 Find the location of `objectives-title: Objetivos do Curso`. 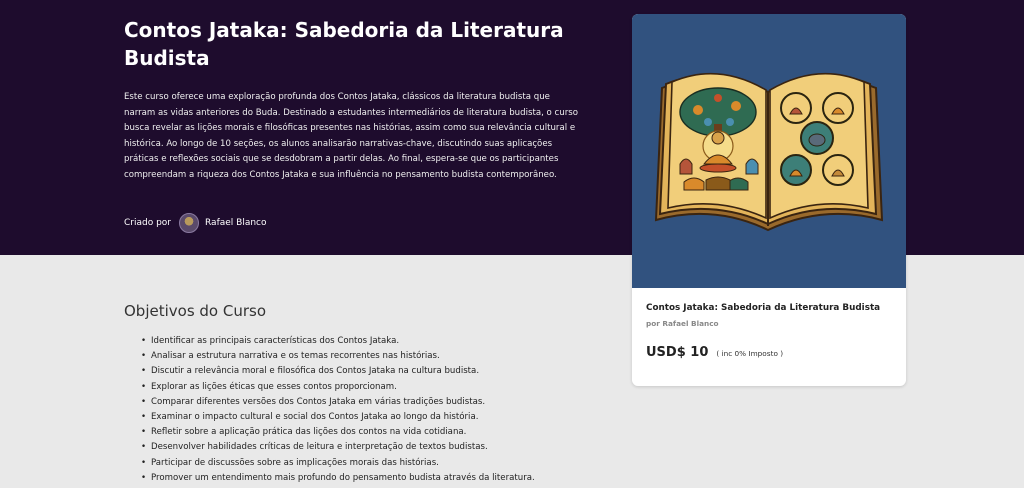

objectives-title: Objetivos do Curso is located at coordinates (195, 311).